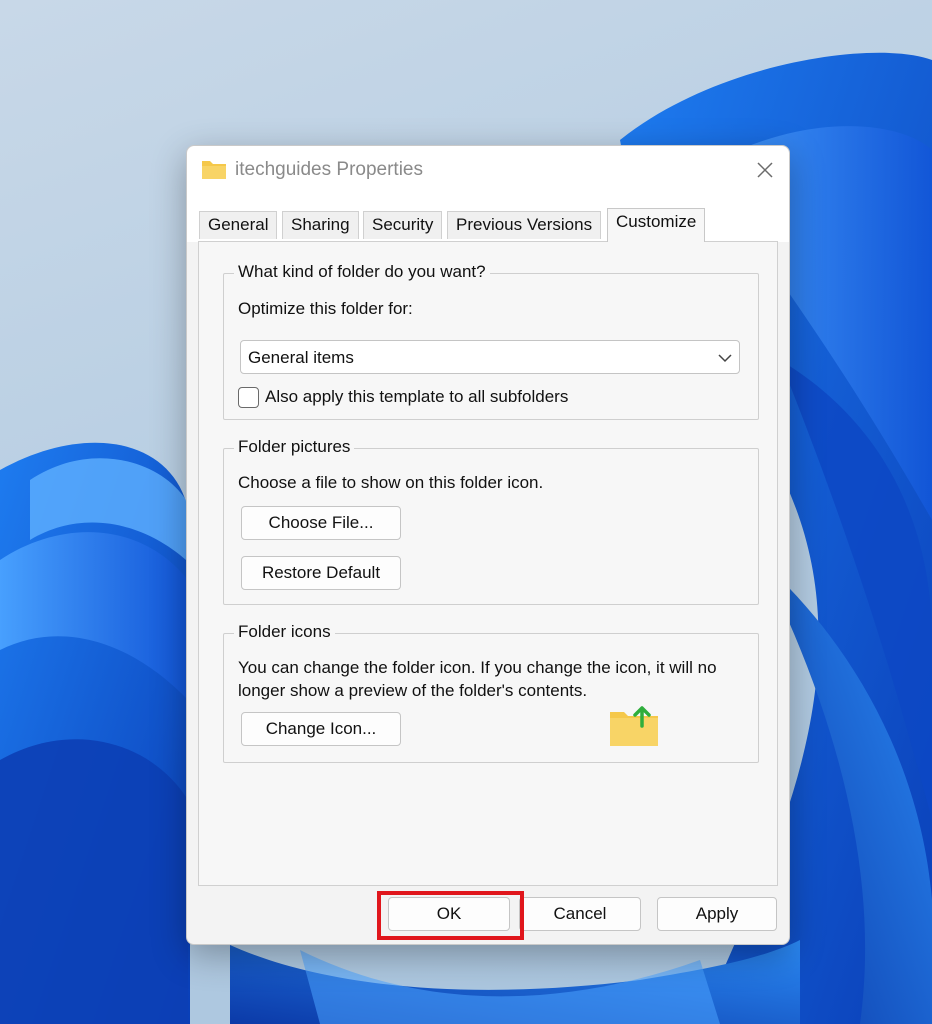  I want to click on folder-icon, so click(214, 170).